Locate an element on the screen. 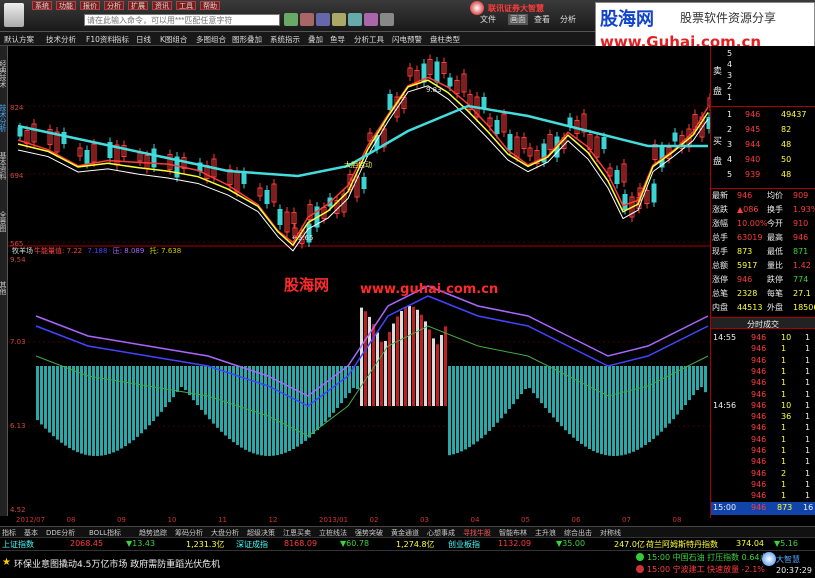 This screenshot has width=815, height=578. tool-stack: 叠加 is located at coordinates (315, 39).